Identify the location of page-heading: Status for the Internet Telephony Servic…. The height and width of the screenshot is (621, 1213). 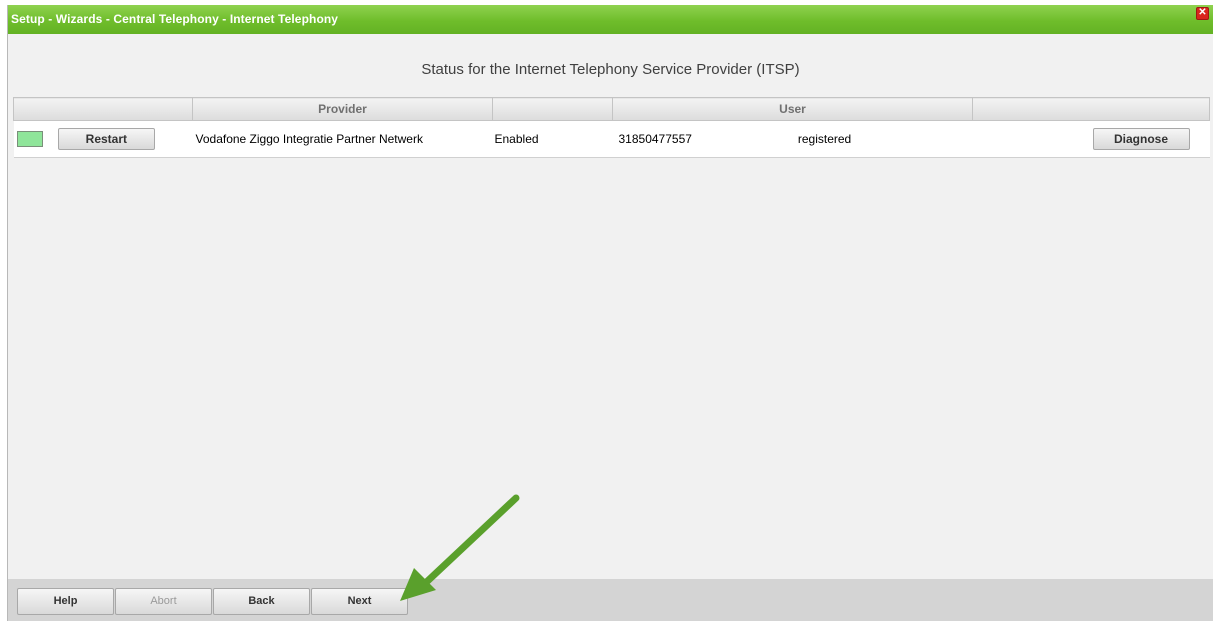
(610, 69).